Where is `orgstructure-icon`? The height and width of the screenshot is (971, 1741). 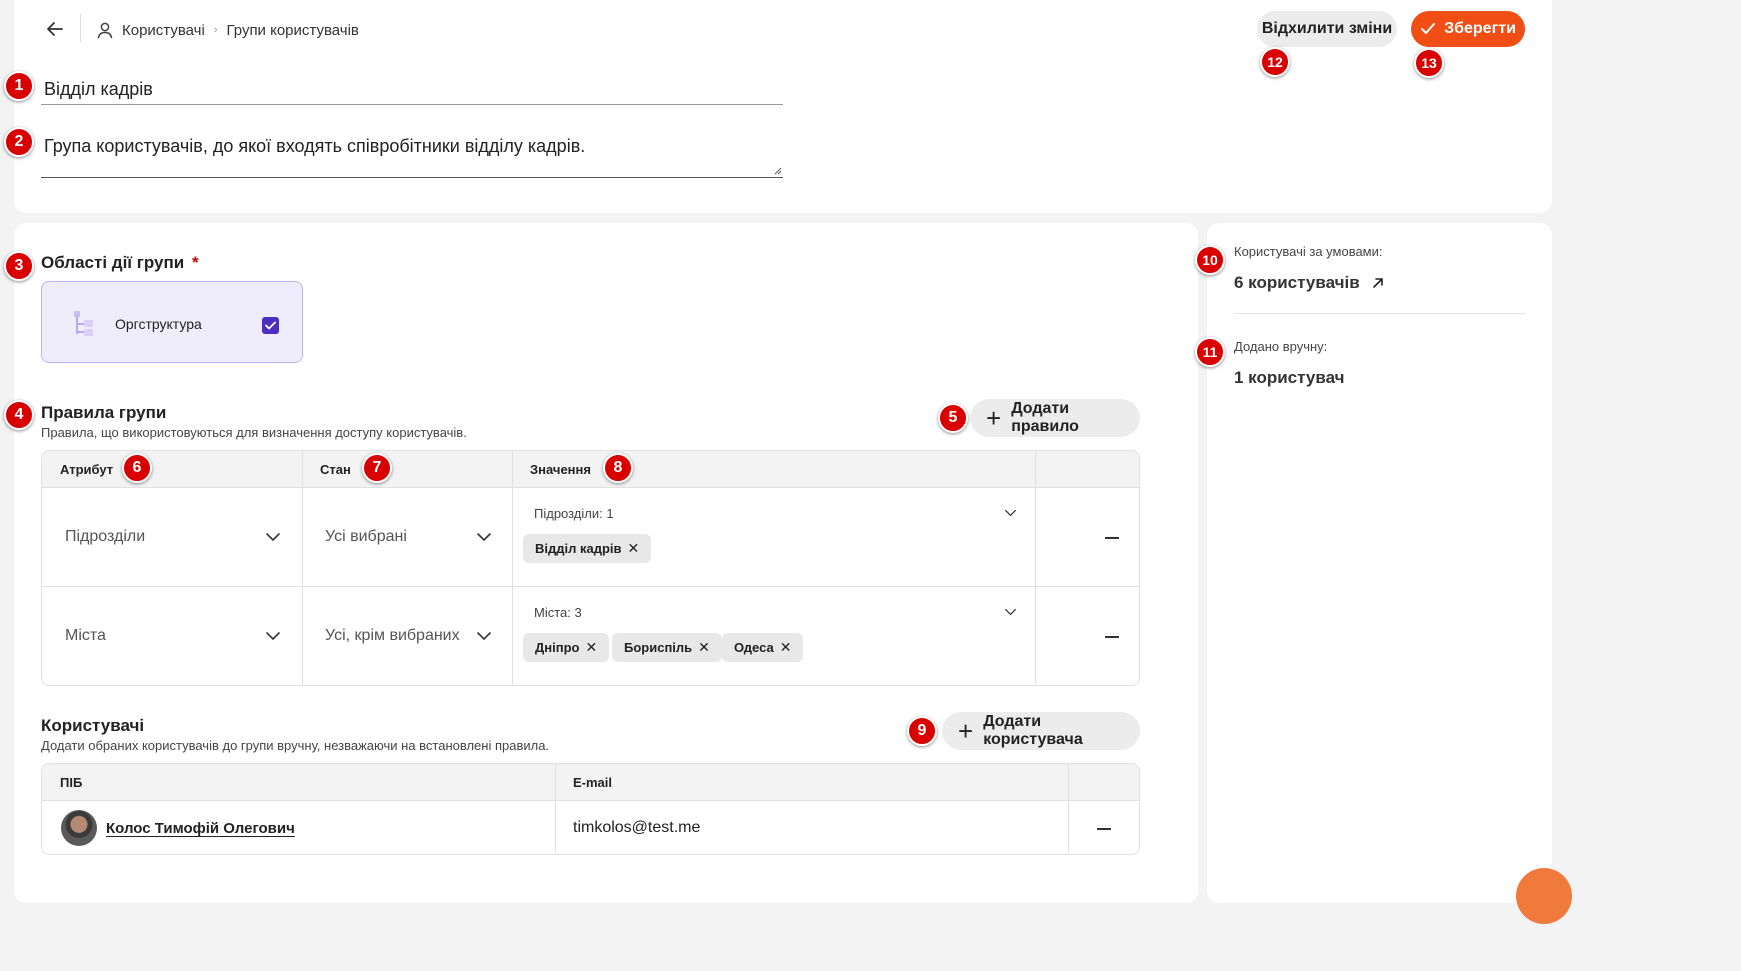 orgstructure-icon is located at coordinates (83, 323).